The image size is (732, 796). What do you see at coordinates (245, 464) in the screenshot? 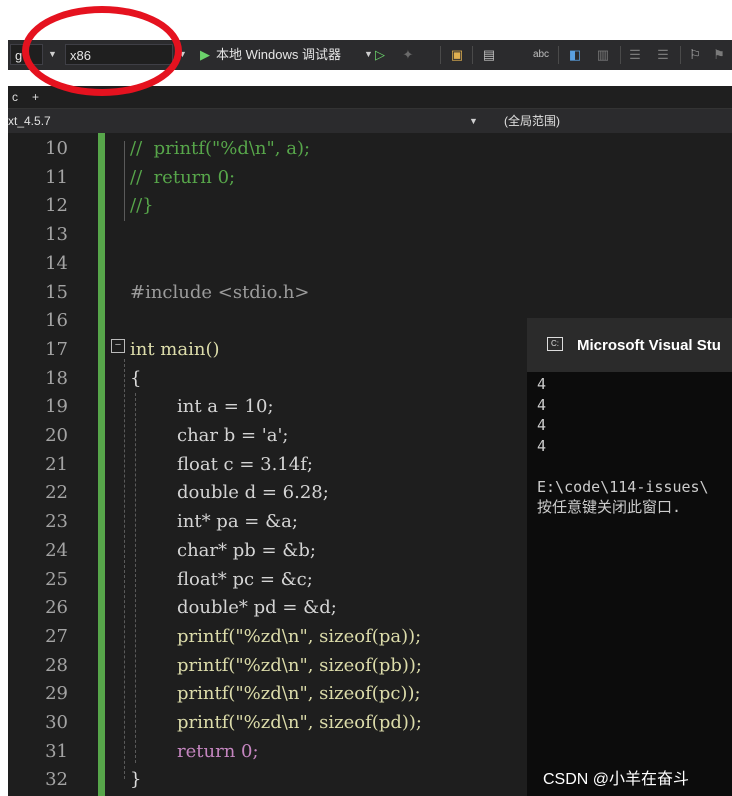
I see `code-line: float c = 3.14f;` at bounding box center [245, 464].